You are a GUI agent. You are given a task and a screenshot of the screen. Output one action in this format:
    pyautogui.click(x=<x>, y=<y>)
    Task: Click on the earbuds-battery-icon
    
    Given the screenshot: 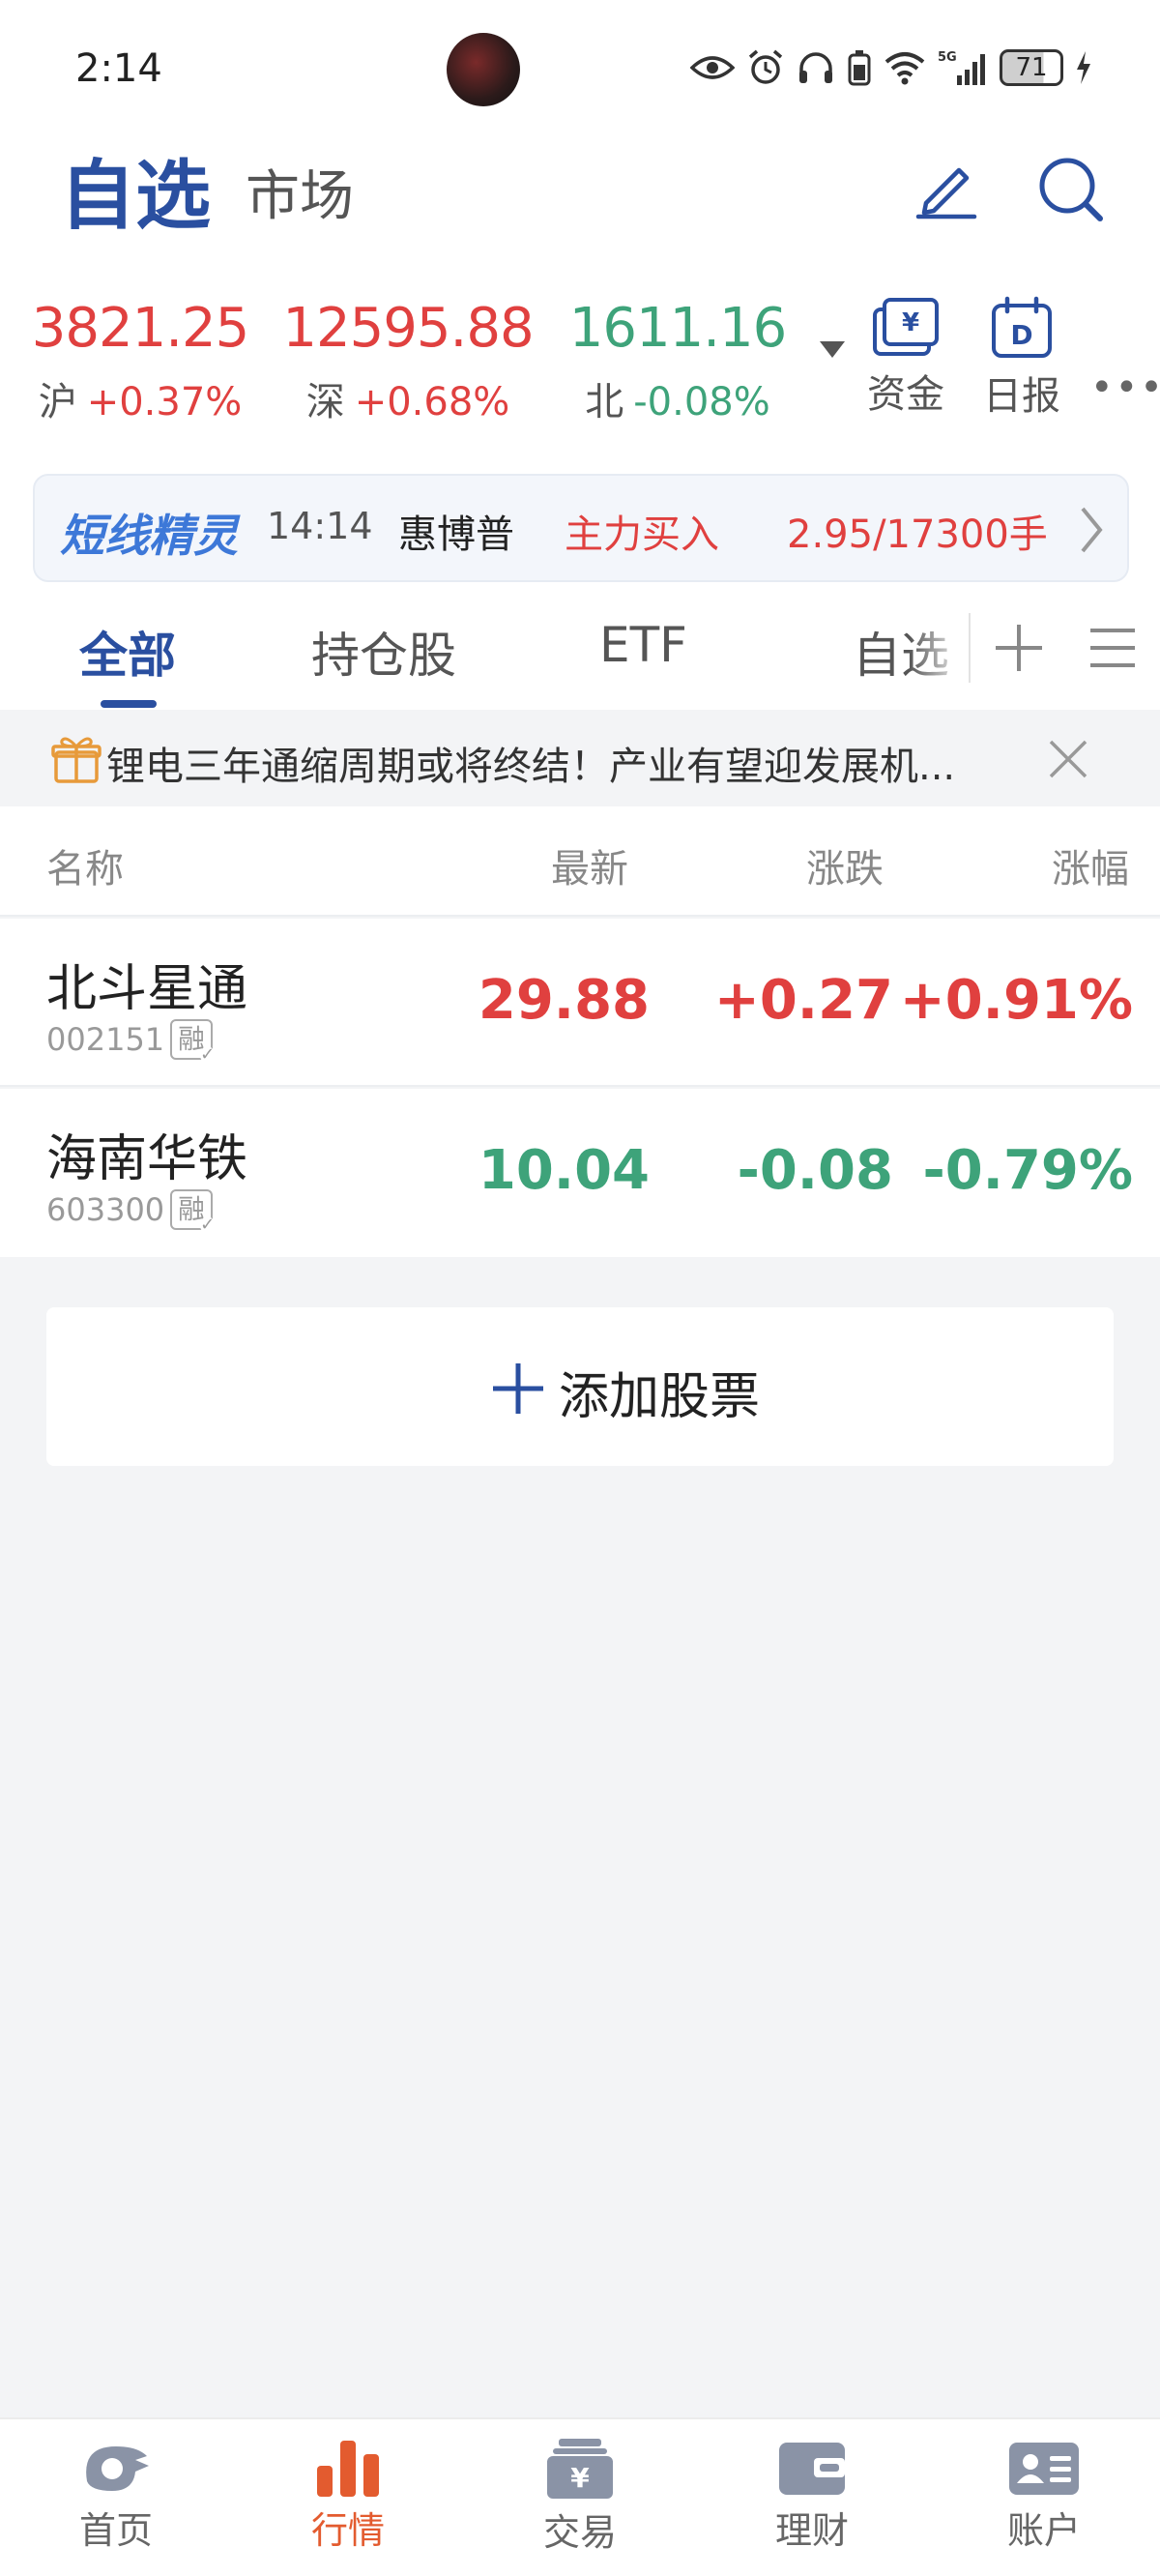 What is the action you would take?
    pyautogui.click(x=859, y=68)
    